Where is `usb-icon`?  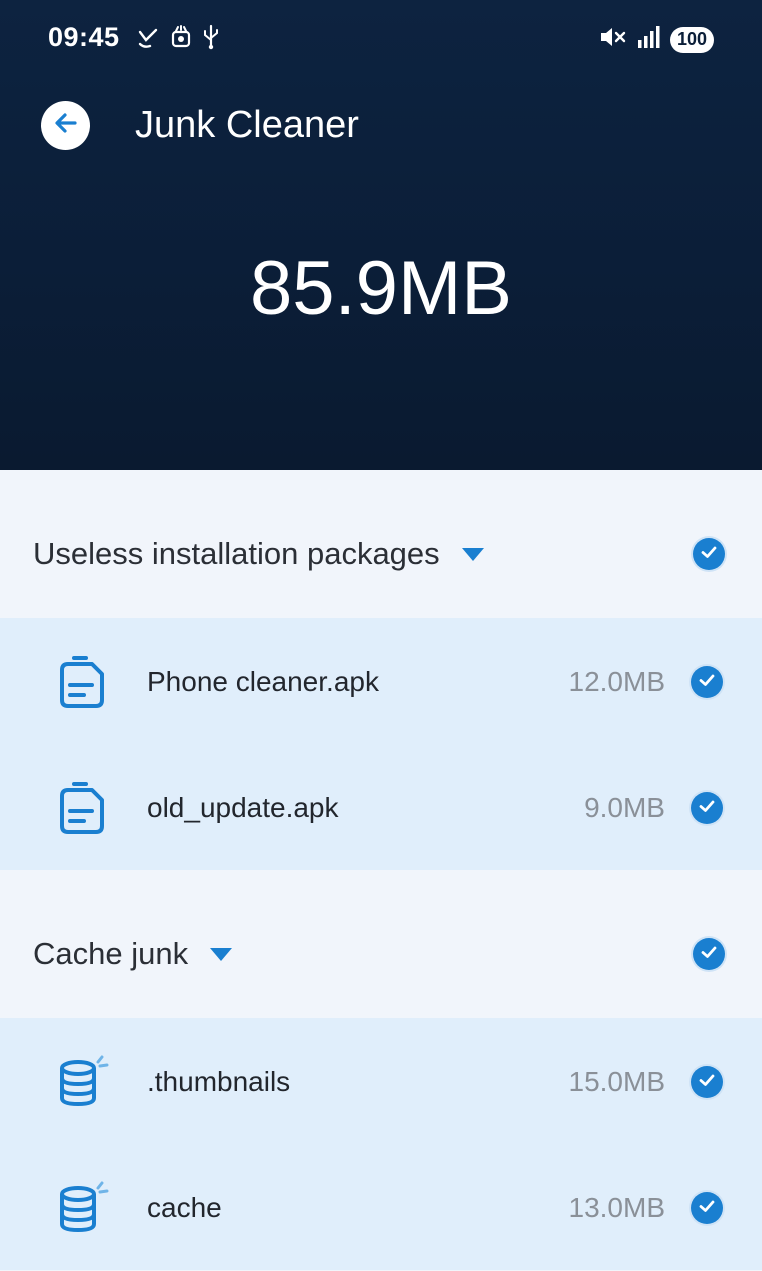
usb-icon is located at coordinates (211, 39).